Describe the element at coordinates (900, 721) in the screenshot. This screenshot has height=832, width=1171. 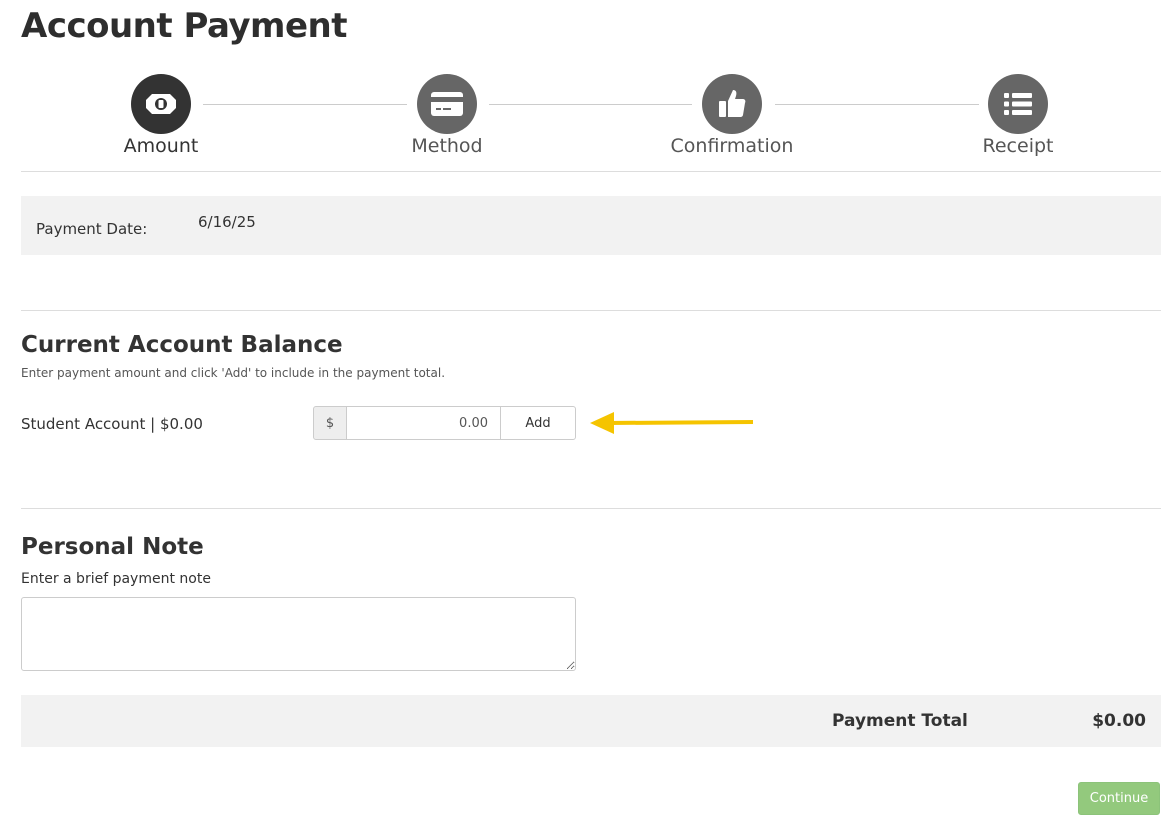
I see `payment-total-label: Payment Total` at that location.